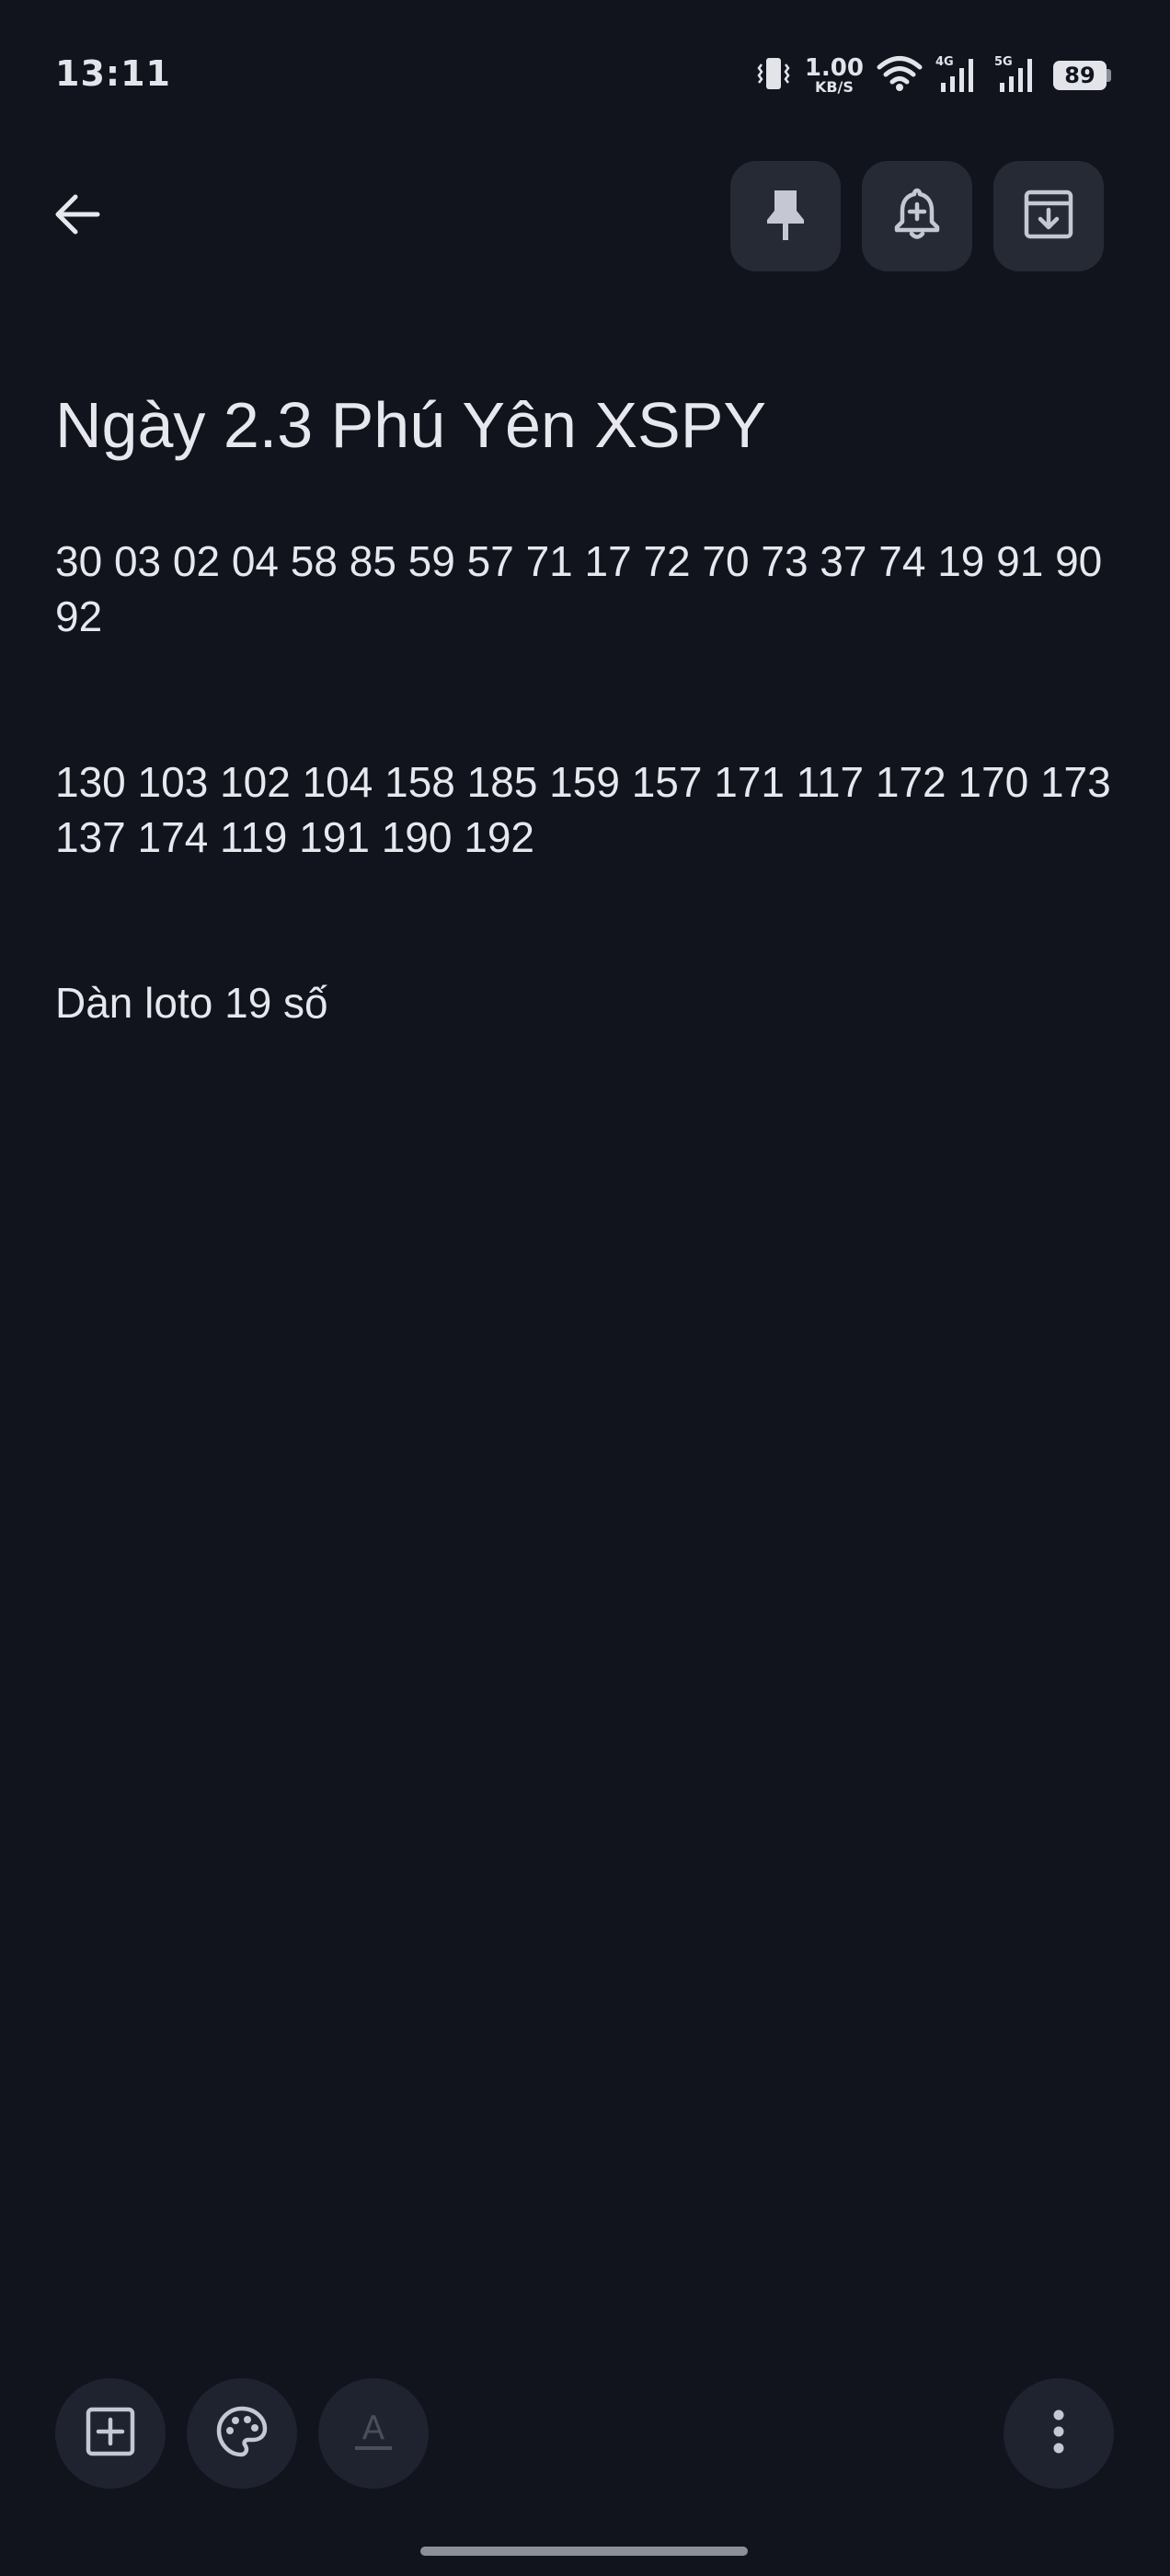 The width and height of the screenshot is (1170, 2576). I want to click on text-format-label: A, so click(373, 2428).